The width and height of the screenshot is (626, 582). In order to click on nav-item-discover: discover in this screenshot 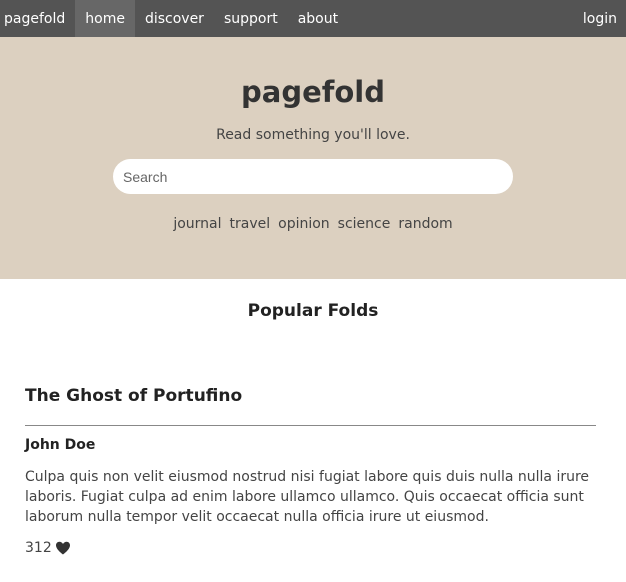, I will do `click(174, 18)`.